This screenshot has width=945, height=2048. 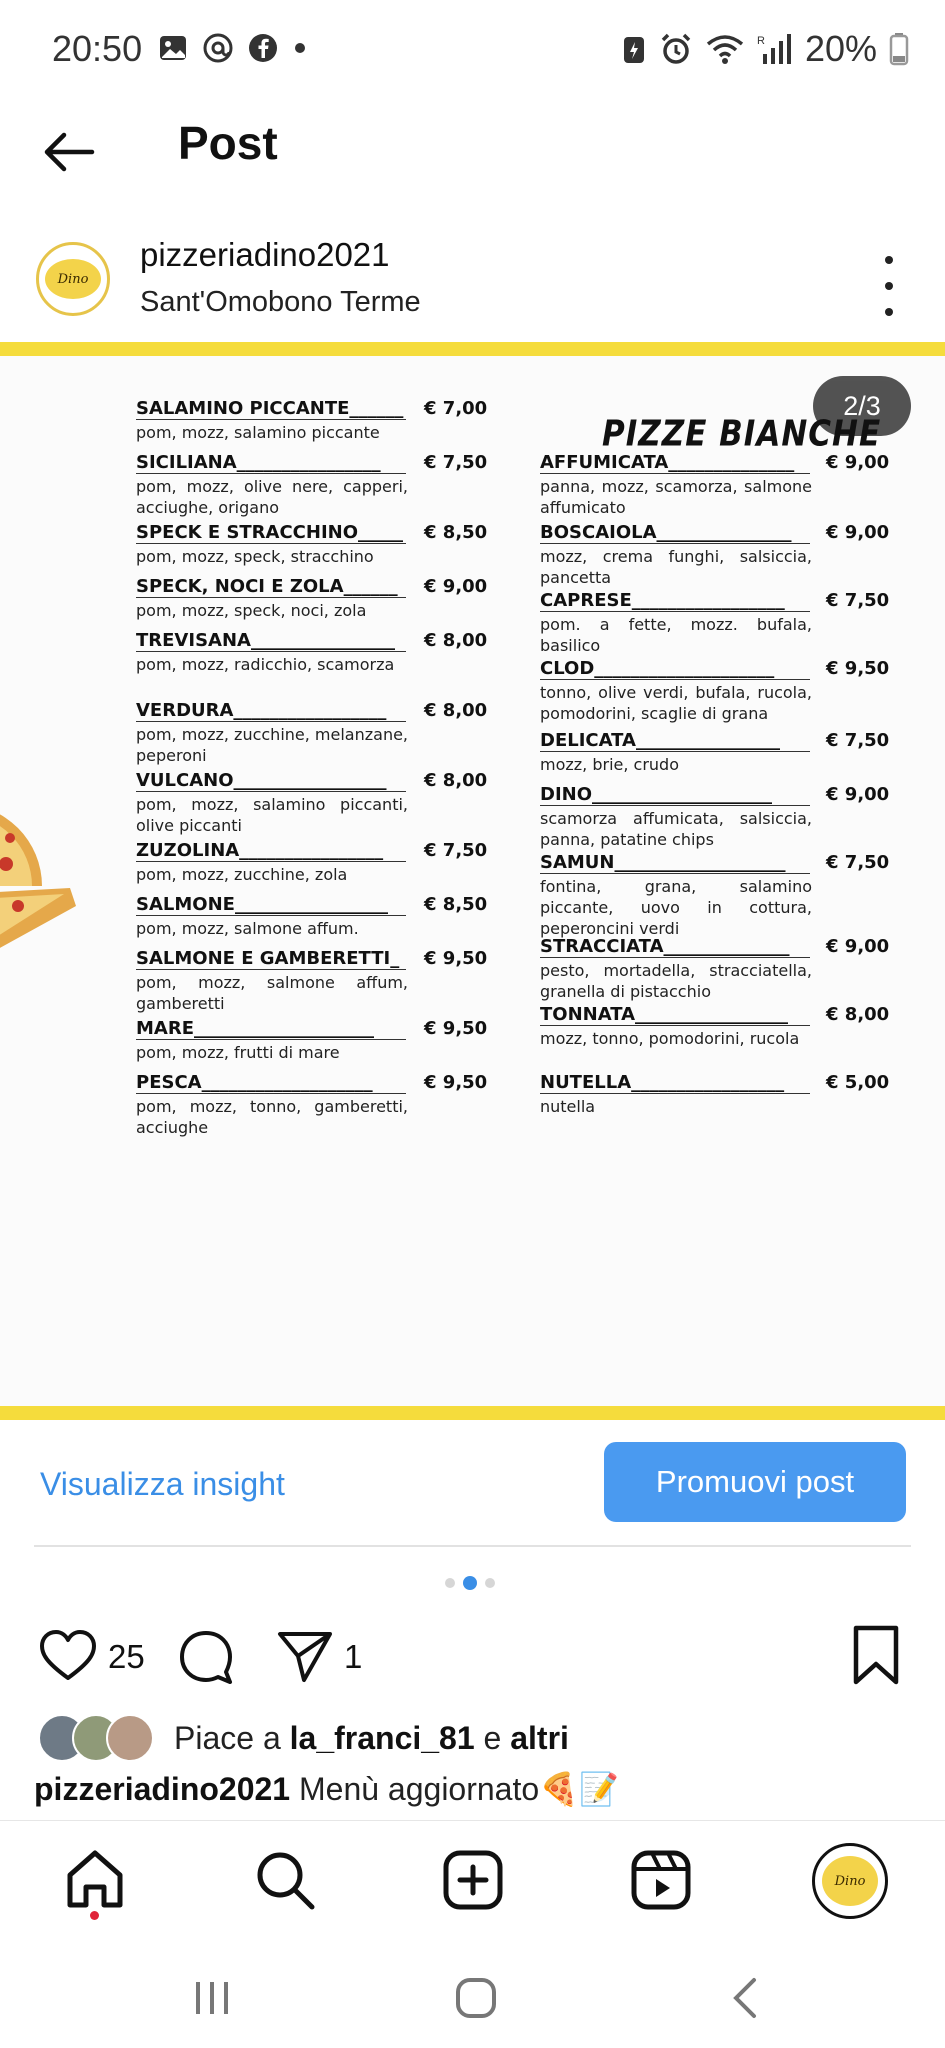 I want to click on menu-item-name: PESCA___________________, so click(x=271, y=1083).